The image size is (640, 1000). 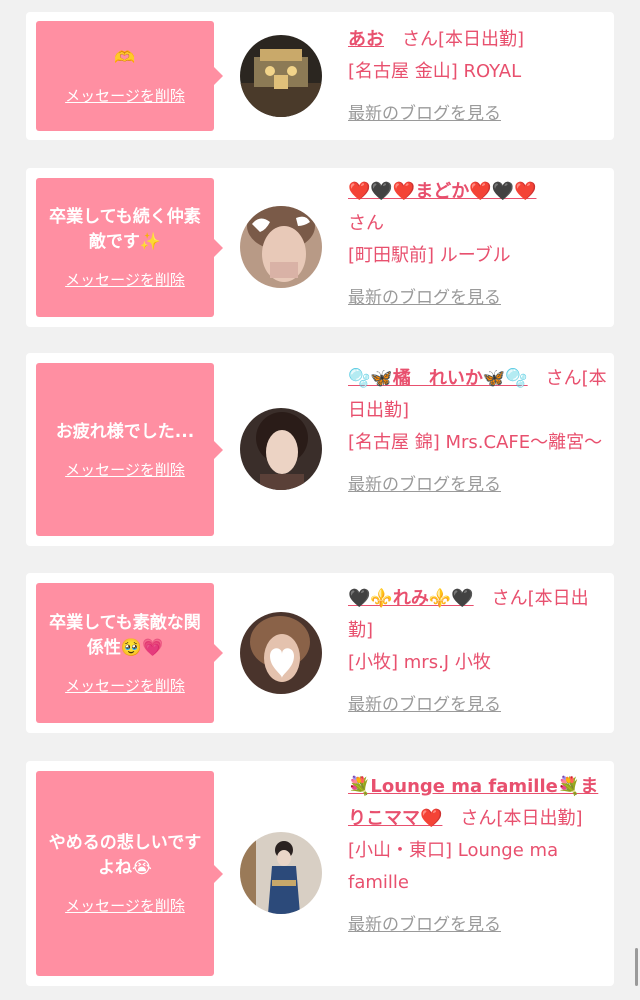 What do you see at coordinates (636, 967) in the screenshot?
I see `scrollbar` at bounding box center [636, 967].